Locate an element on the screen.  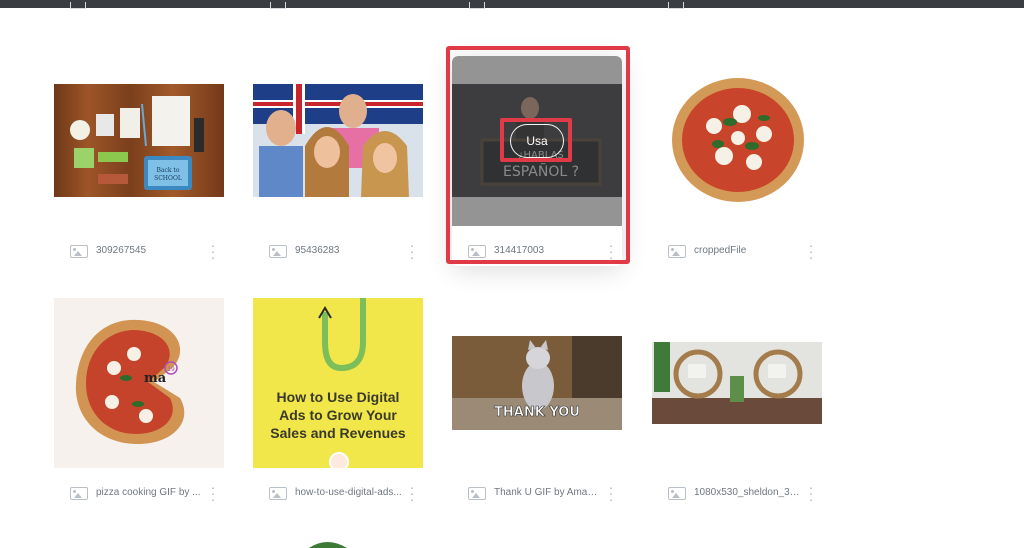
asset-meta: croppedFile · · · is located at coordinates (737, 251).